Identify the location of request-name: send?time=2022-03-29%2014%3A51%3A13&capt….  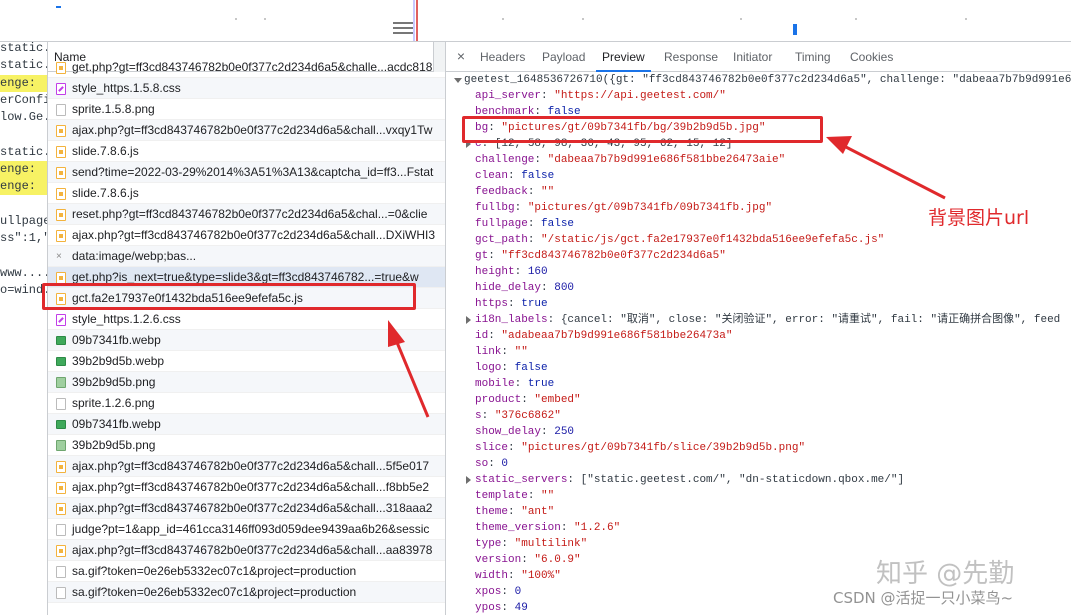
(253, 172).